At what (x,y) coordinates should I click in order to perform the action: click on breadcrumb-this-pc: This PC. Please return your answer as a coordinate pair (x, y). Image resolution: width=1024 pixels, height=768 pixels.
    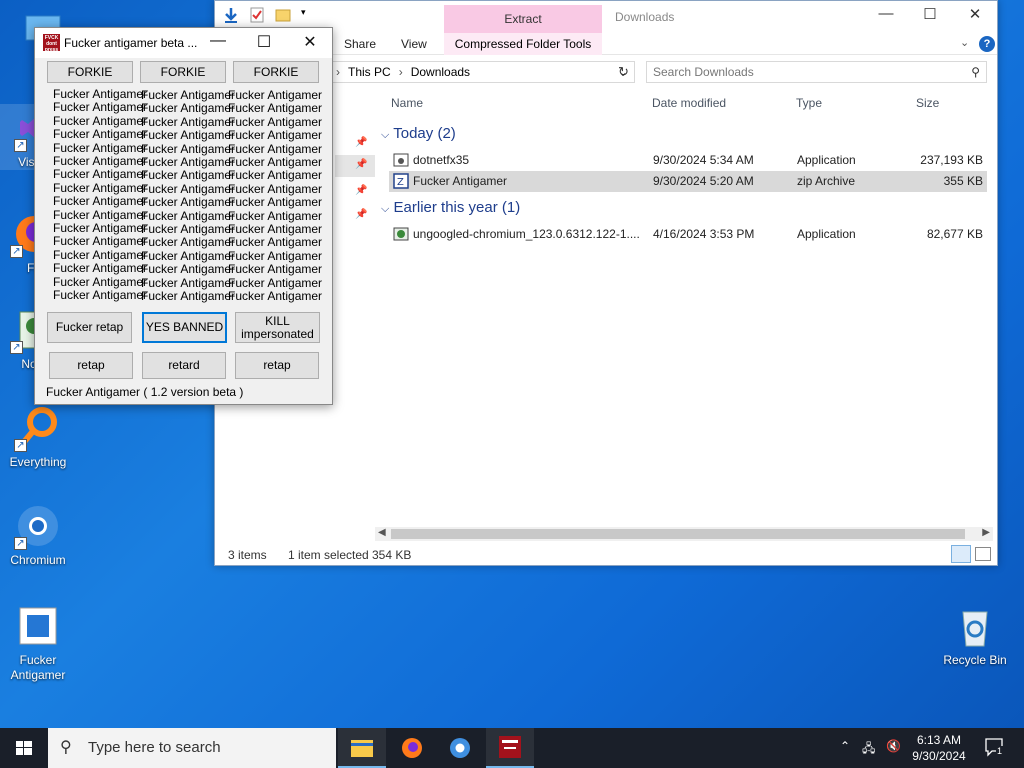
    Looking at the image, I should click on (369, 72).